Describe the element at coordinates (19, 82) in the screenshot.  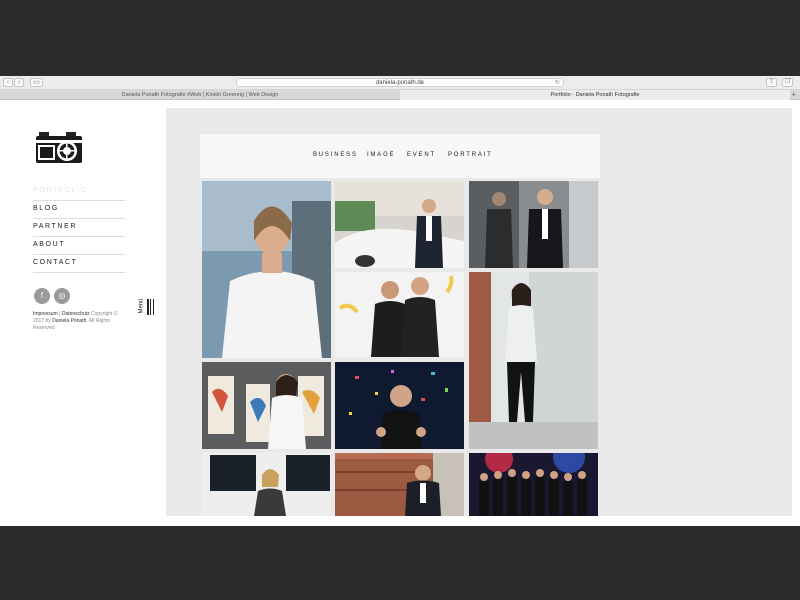
I see `forward-button: ›` at that location.